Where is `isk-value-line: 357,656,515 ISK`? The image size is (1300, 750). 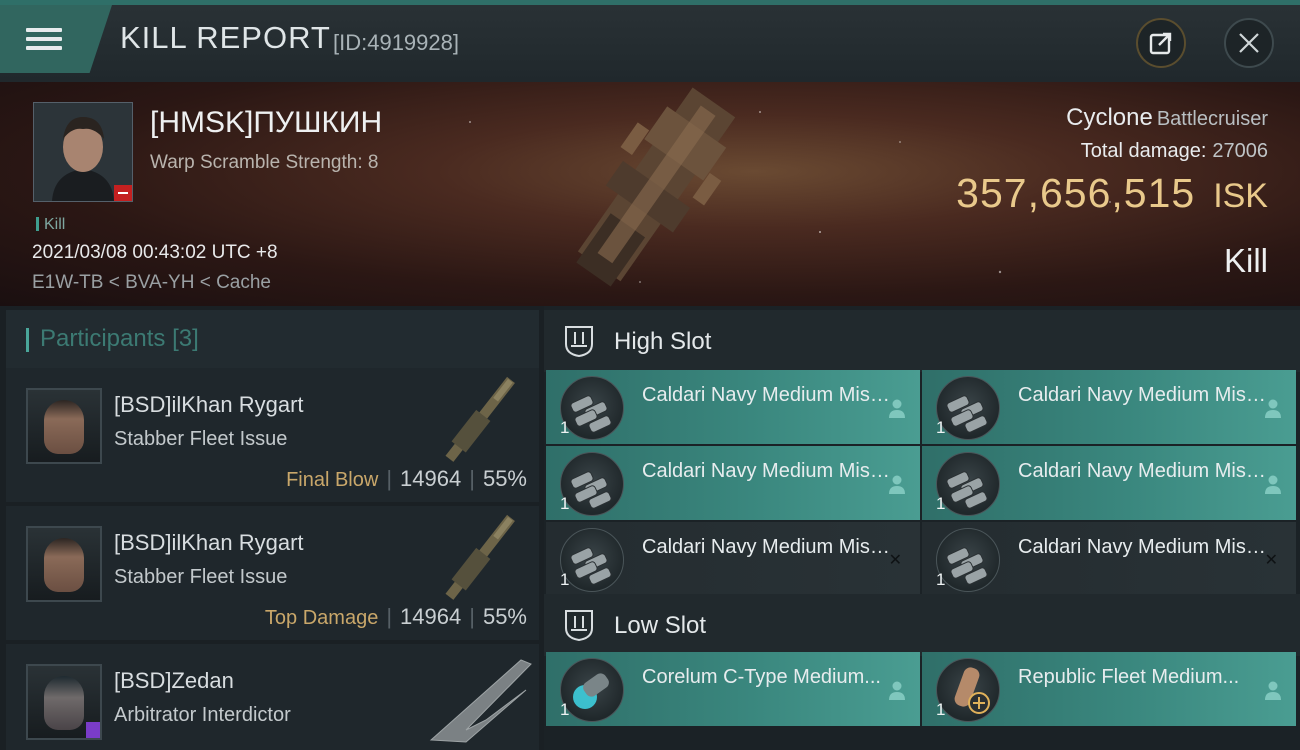
isk-value-line: 357,656,515 ISK is located at coordinates (1112, 193).